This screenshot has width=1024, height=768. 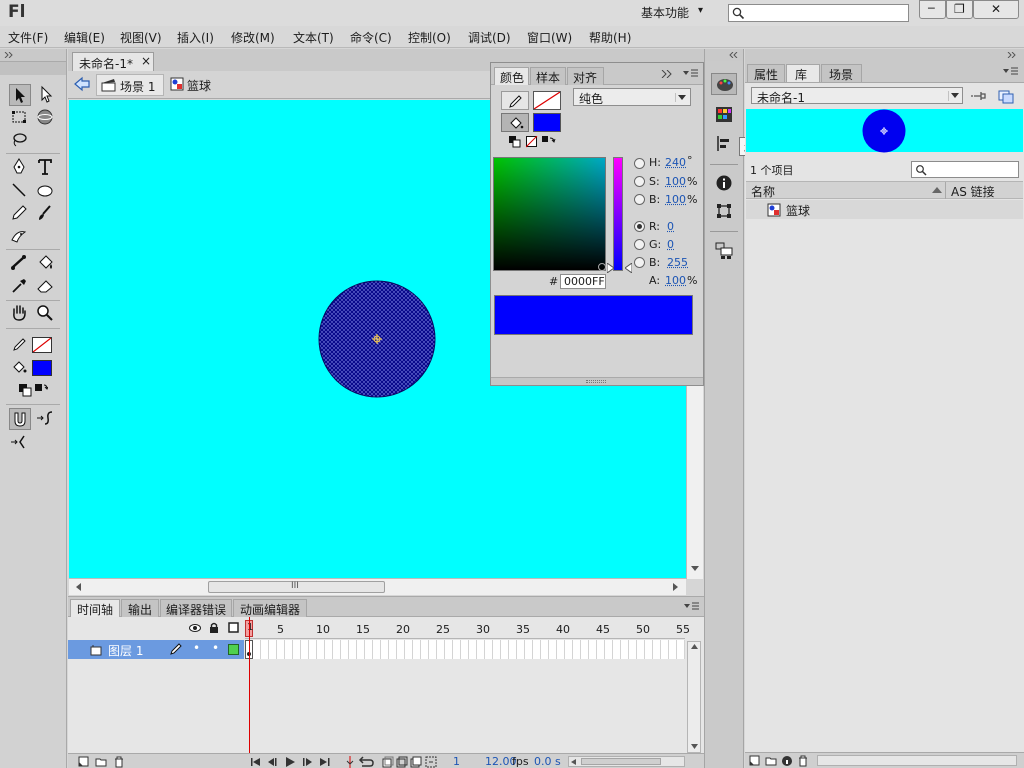 What do you see at coordinates (140, 608) in the screenshot?
I see `tab-output: 输出` at bounding box center [140, 608].